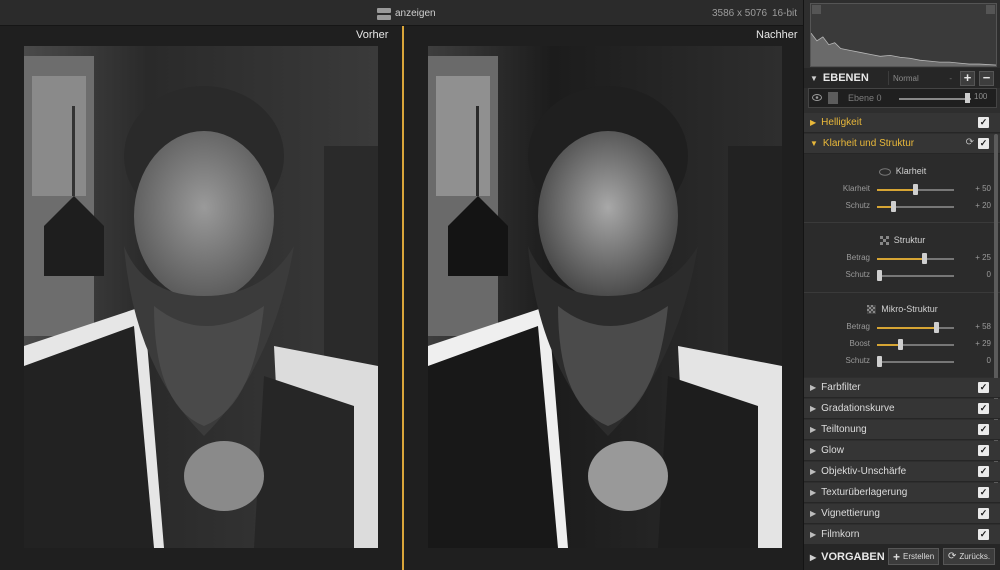 Image resolution: width=1000 pixels, height=570 pixels. I want to click on filter-helligkeit: ▶ Helligkeit ✓, so click(902, 123).